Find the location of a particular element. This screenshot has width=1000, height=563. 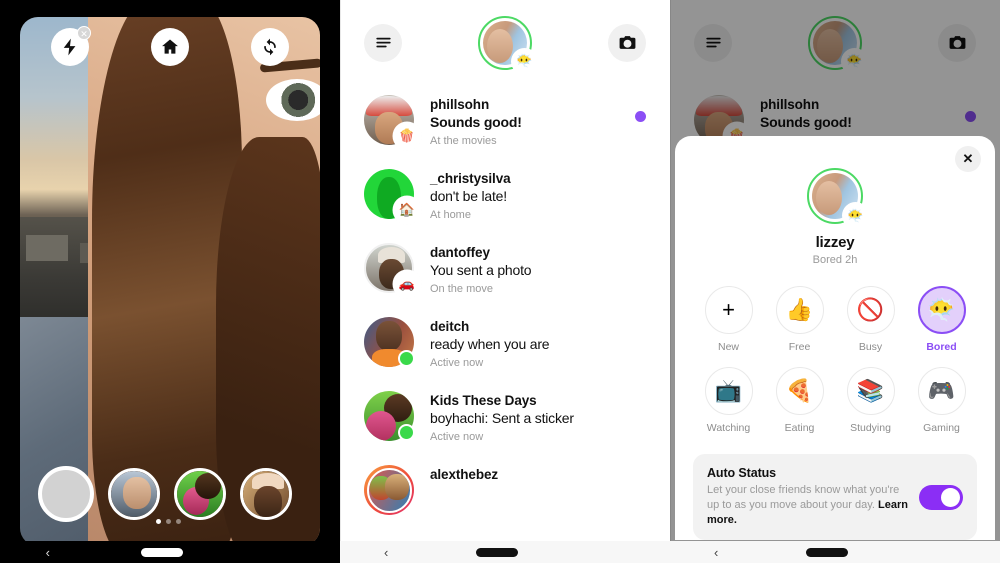

flip-camera-icon is located at coordinates (270, 47).